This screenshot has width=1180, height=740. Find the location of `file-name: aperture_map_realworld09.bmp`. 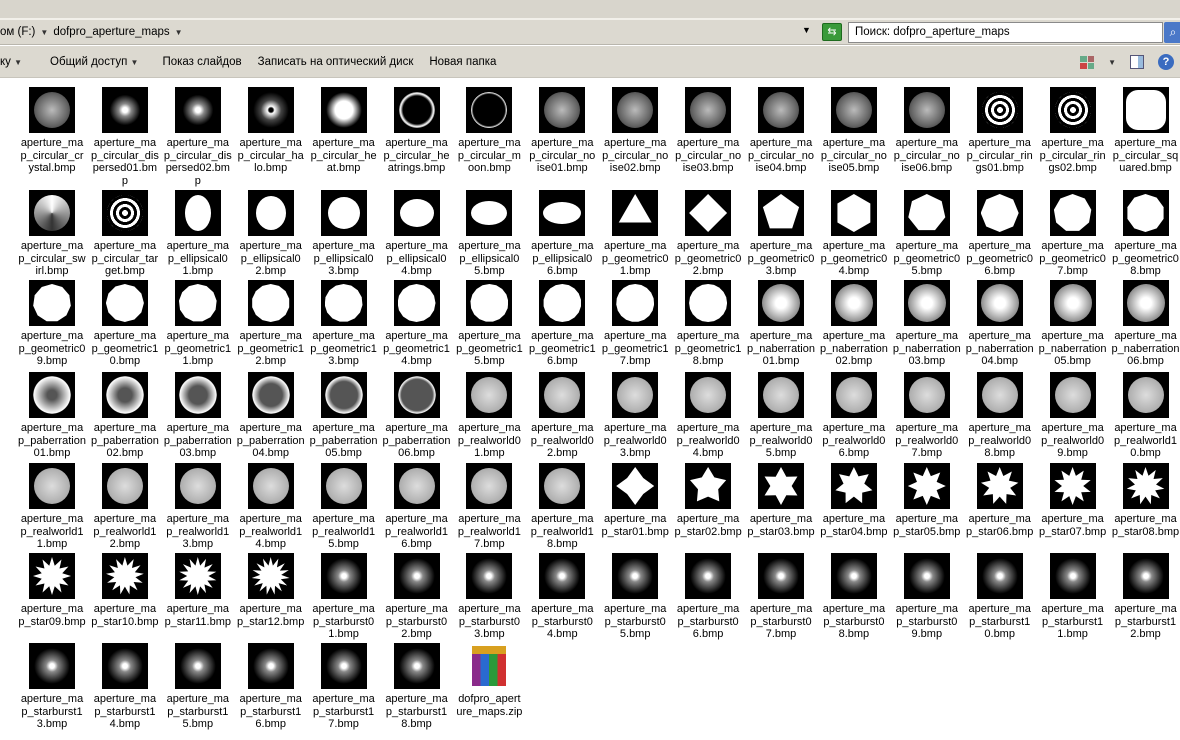

file-name: aperture_map_realworld09.bmp is located at coordinates (1073, 440).